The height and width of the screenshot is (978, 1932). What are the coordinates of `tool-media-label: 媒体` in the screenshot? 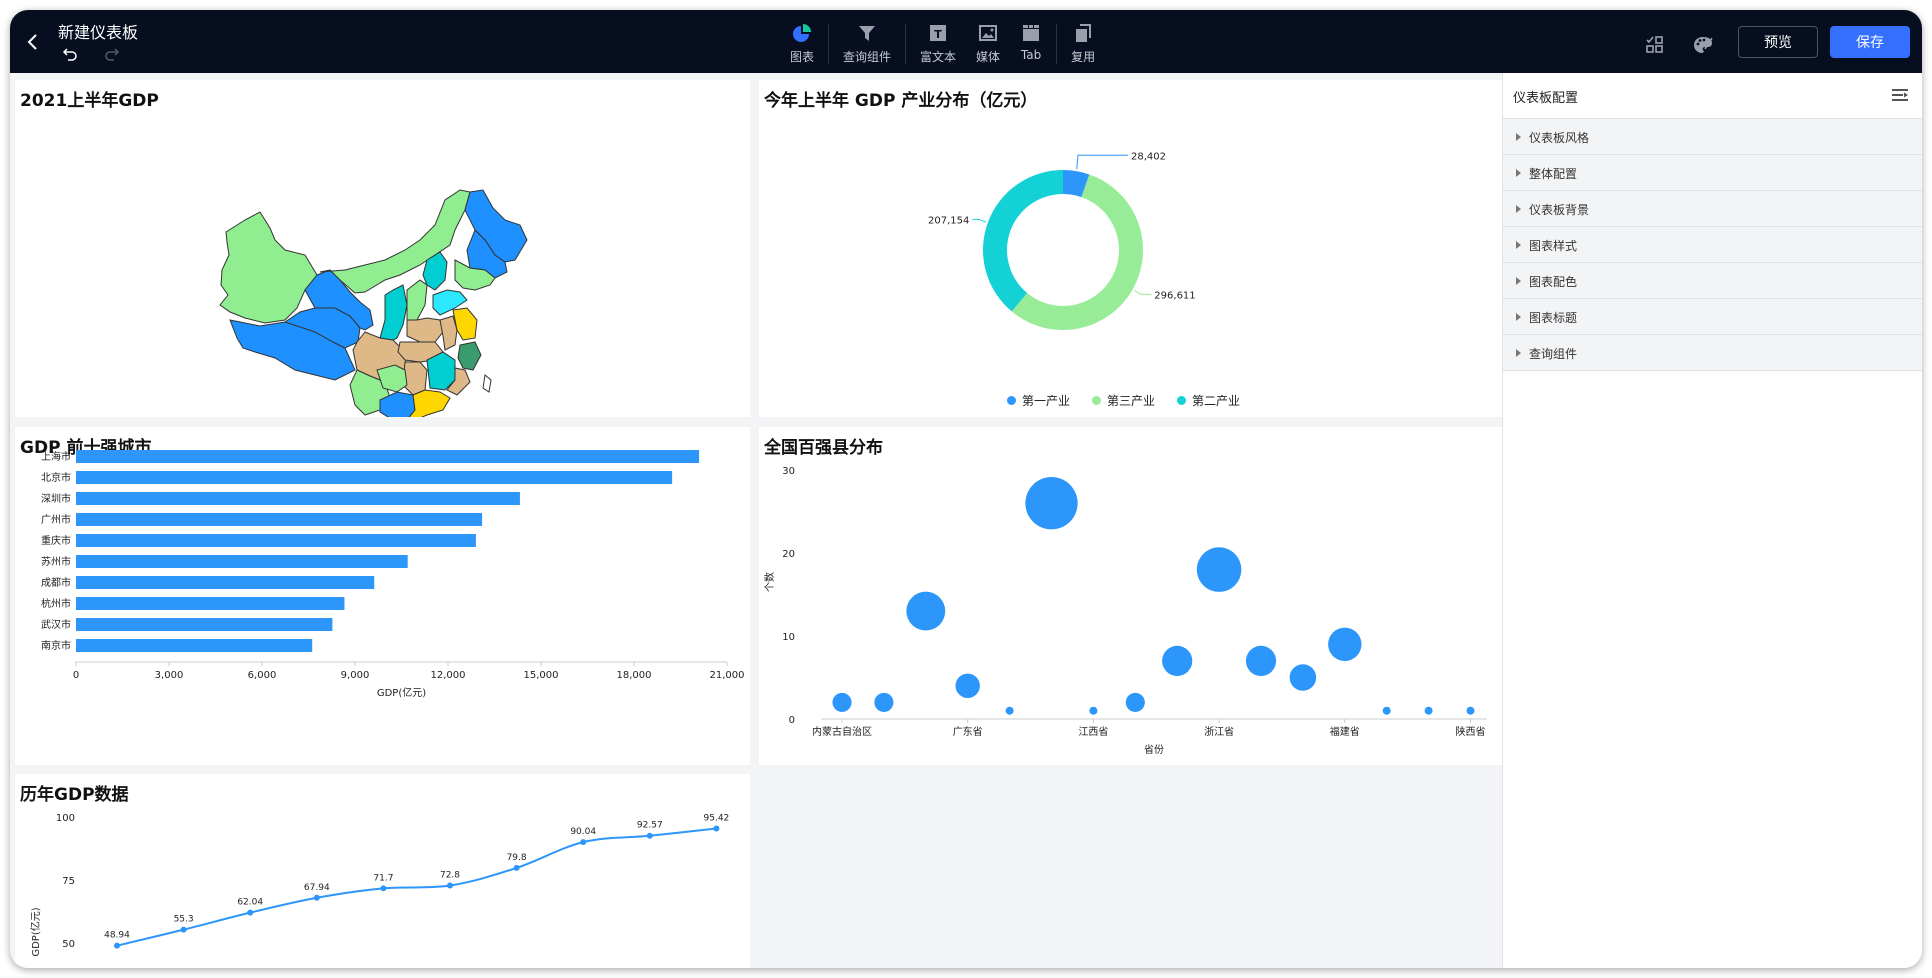 It's located at (988, 57).